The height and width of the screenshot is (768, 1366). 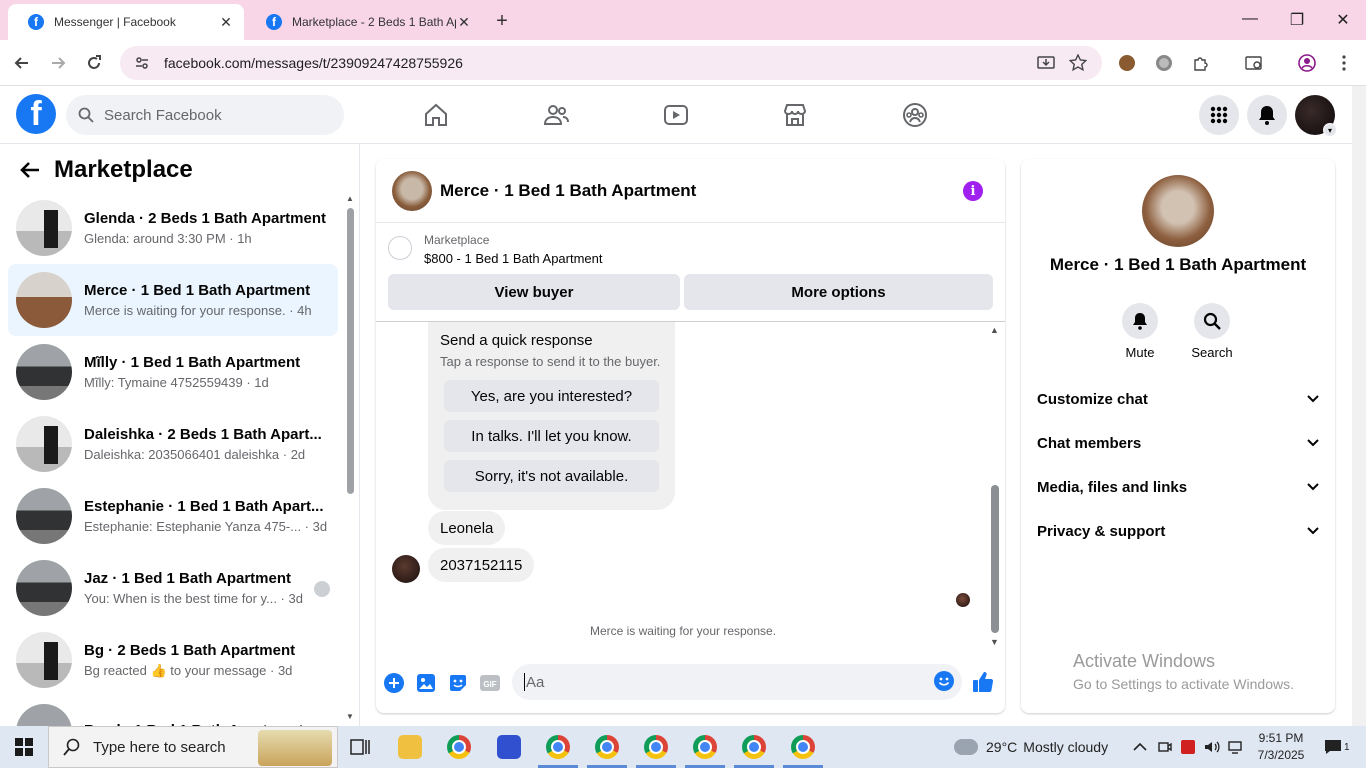 What do you see at coordinates (513, 258) in the screenshot?
I see `listing-price: $800 - 1 Bed 1 Bath Apartment` at bounding box center [513, 258].